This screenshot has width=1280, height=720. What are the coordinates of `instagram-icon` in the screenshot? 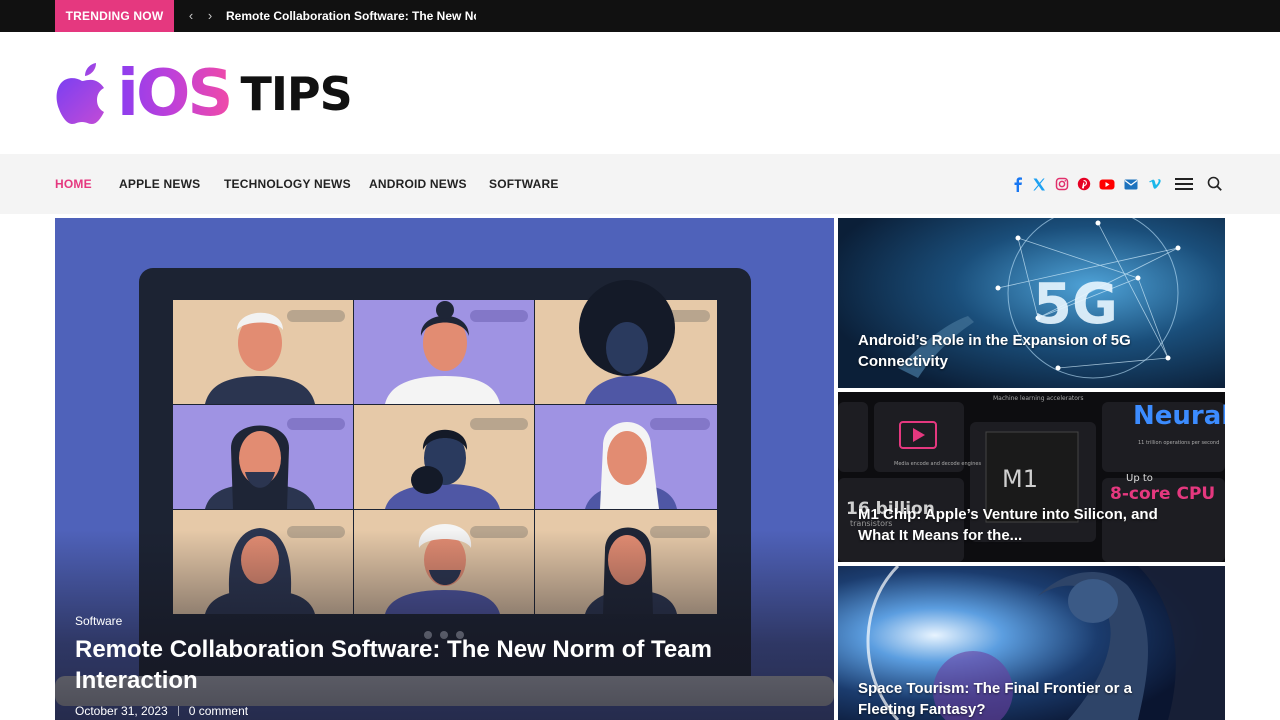 It's located at (1062, 184).